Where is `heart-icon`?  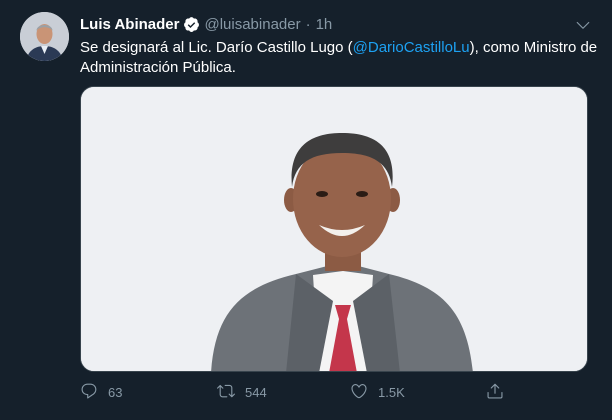
heart-icon is located at coordinates (359, 392).